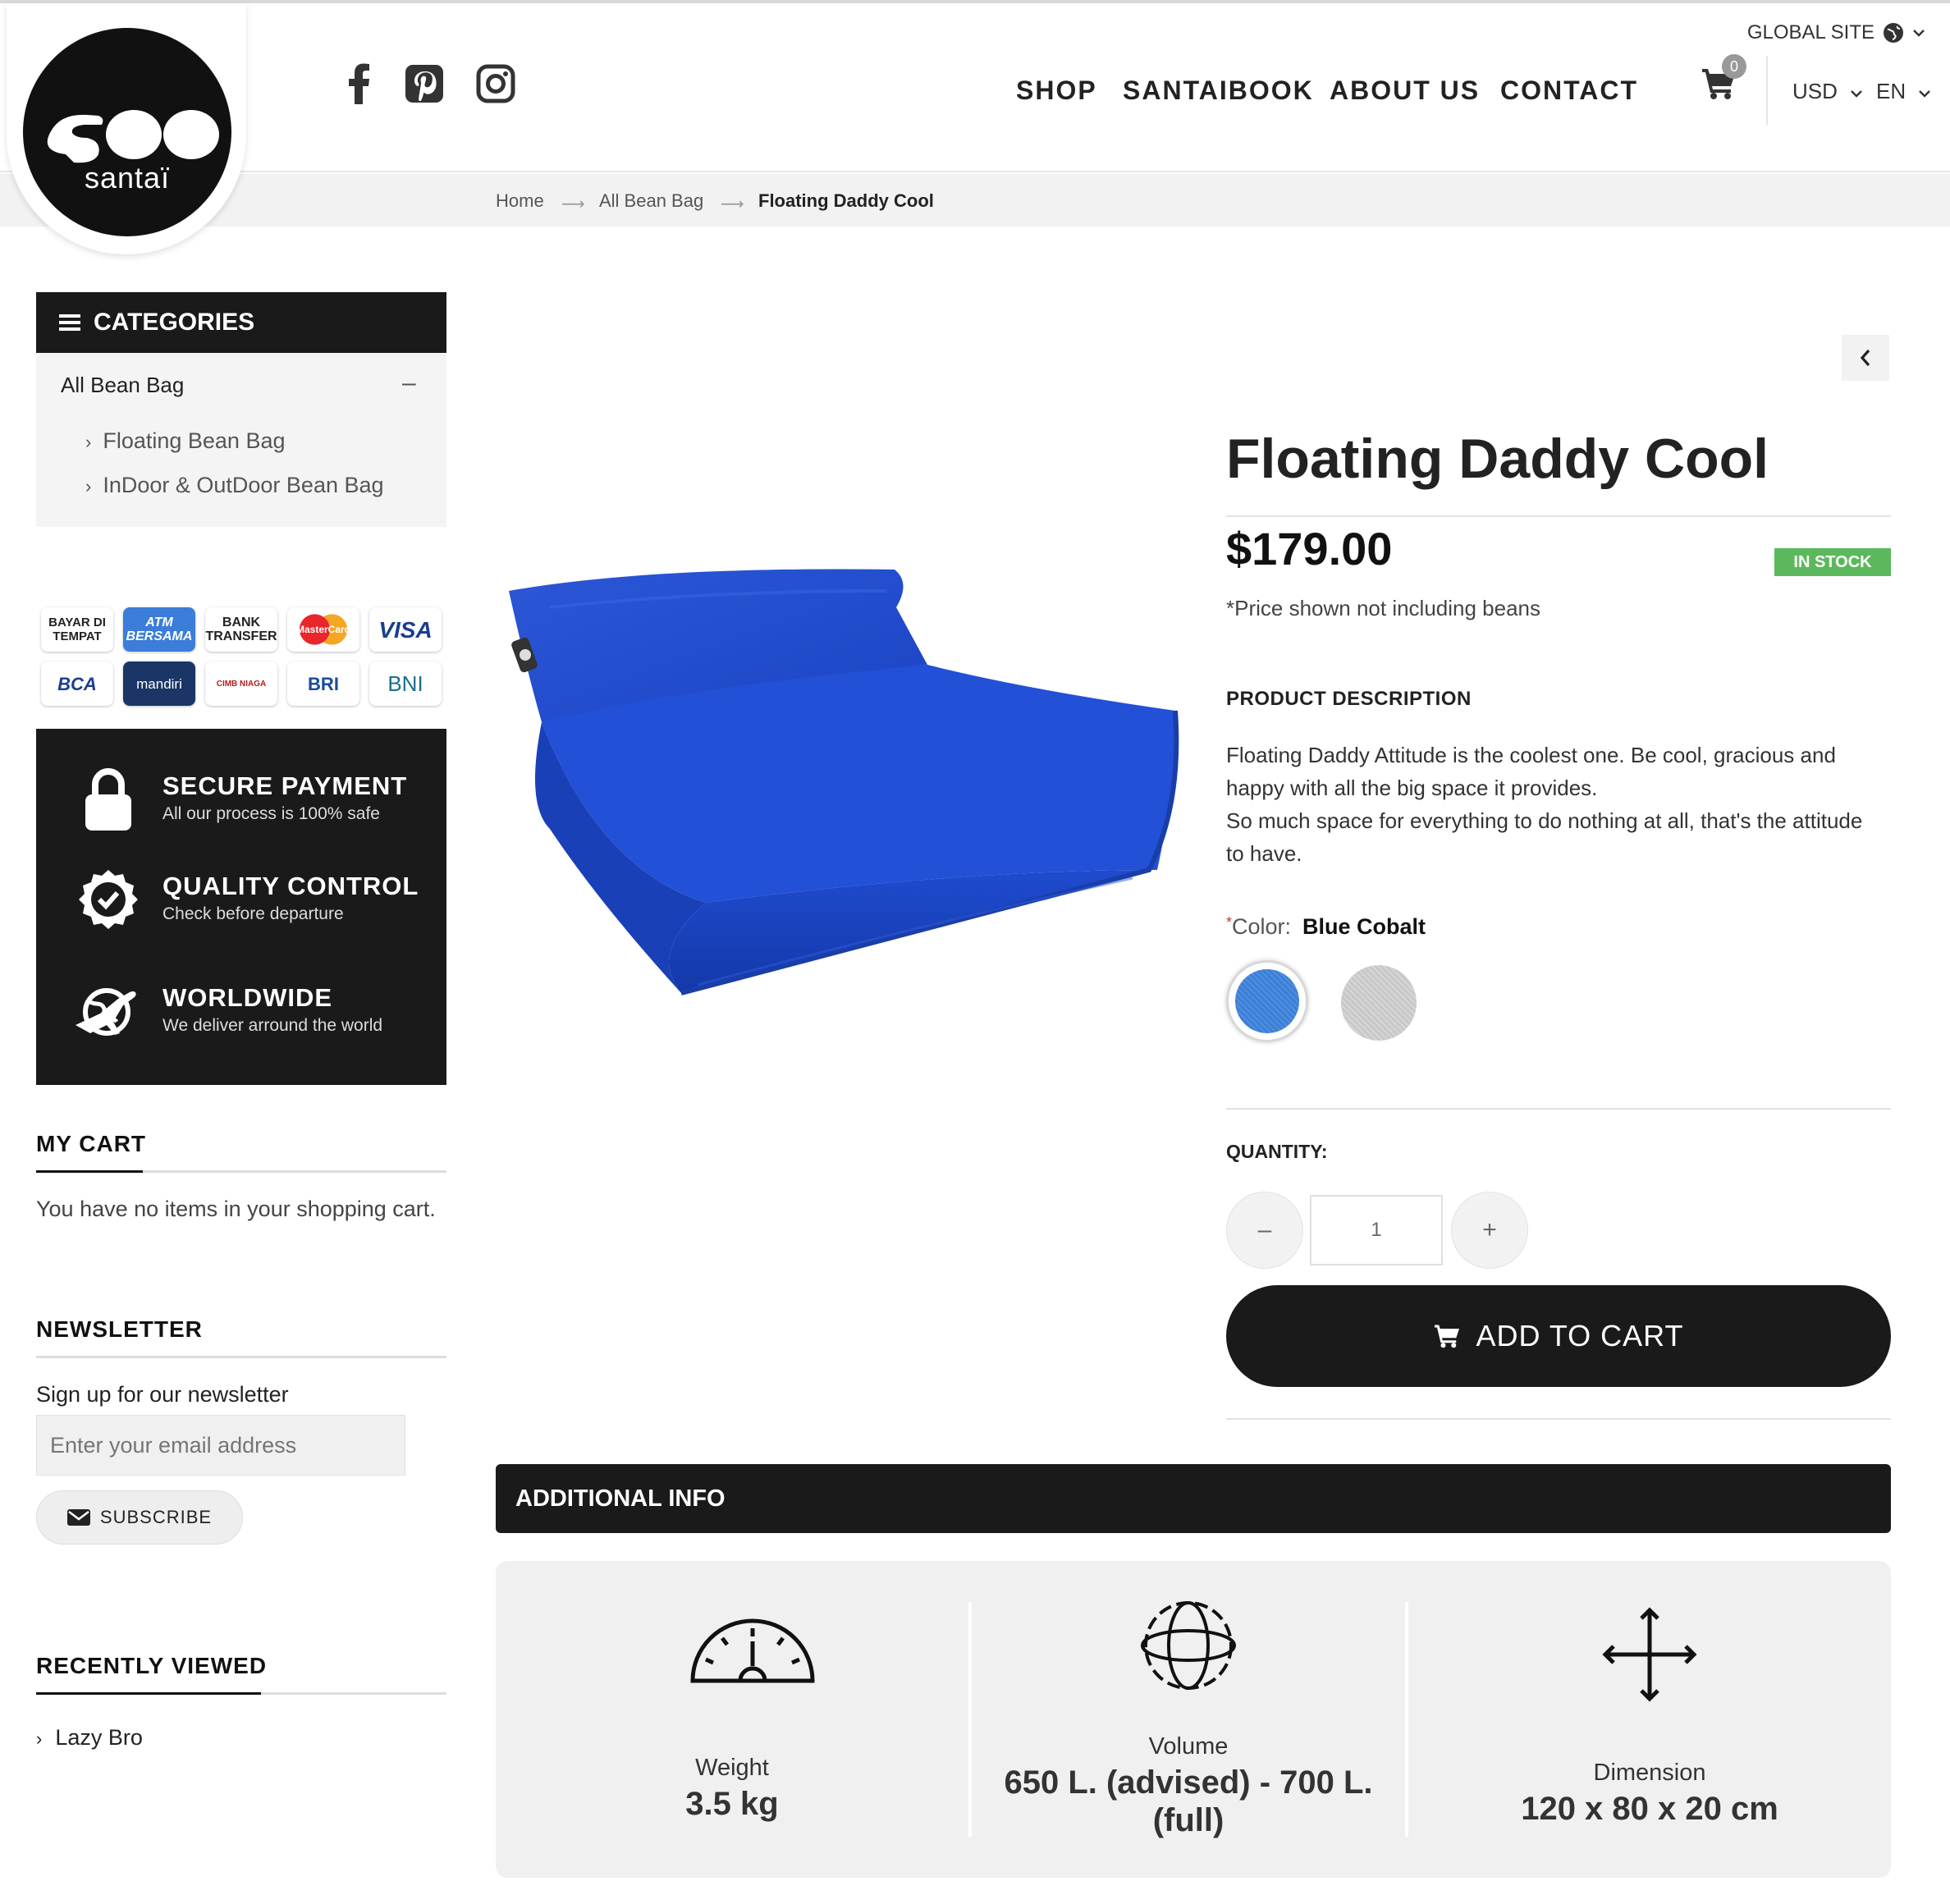  Describe the element at coordinates (1894, 33) in the screenshot. I see `globe-icon` at that location.